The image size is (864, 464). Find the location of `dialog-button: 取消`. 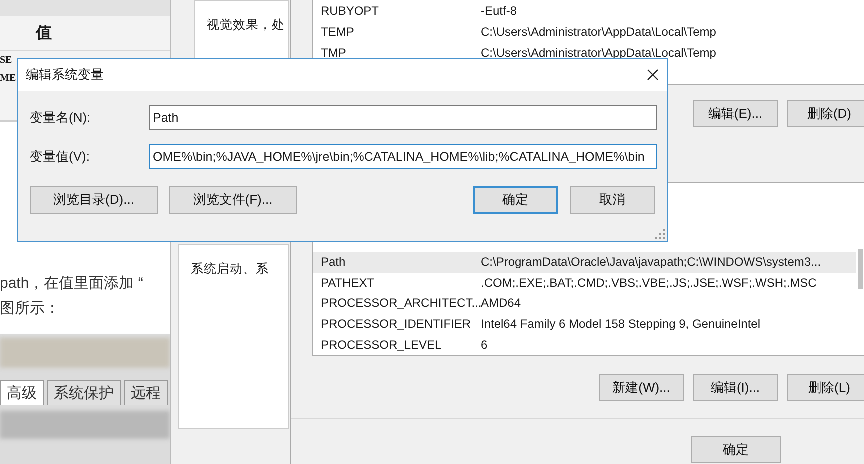

dialog-button: 取消 is located at coordinates (612, 200).